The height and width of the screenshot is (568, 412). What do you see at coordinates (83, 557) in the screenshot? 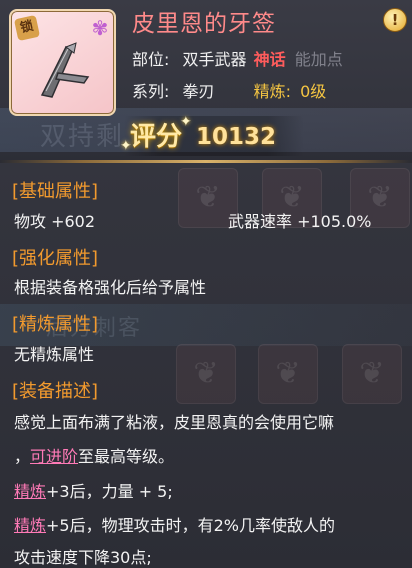
I see `description-line-5: 攻击速度下降30点;` at bounding box center [83, 557].